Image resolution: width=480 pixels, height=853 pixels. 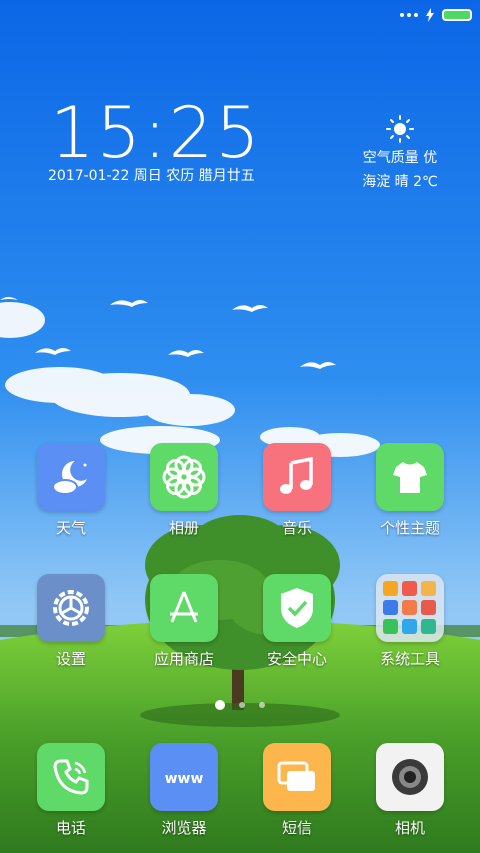 What do you see at coordinates (296, 828) in the screenshot?
I see `app-label: 短信` at bounding box center [296, 828].